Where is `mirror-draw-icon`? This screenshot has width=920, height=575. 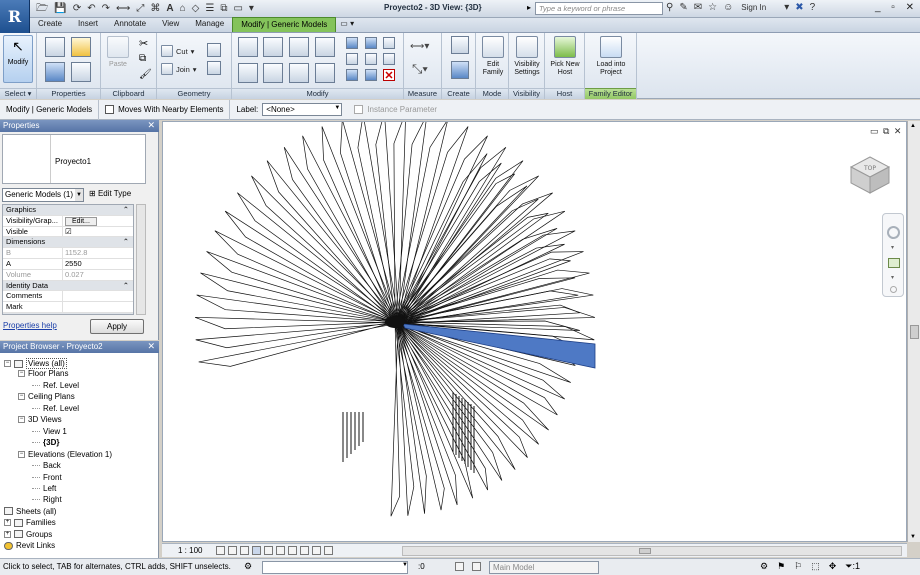 mirror-draw-icon is located at coordinates (325, 47).